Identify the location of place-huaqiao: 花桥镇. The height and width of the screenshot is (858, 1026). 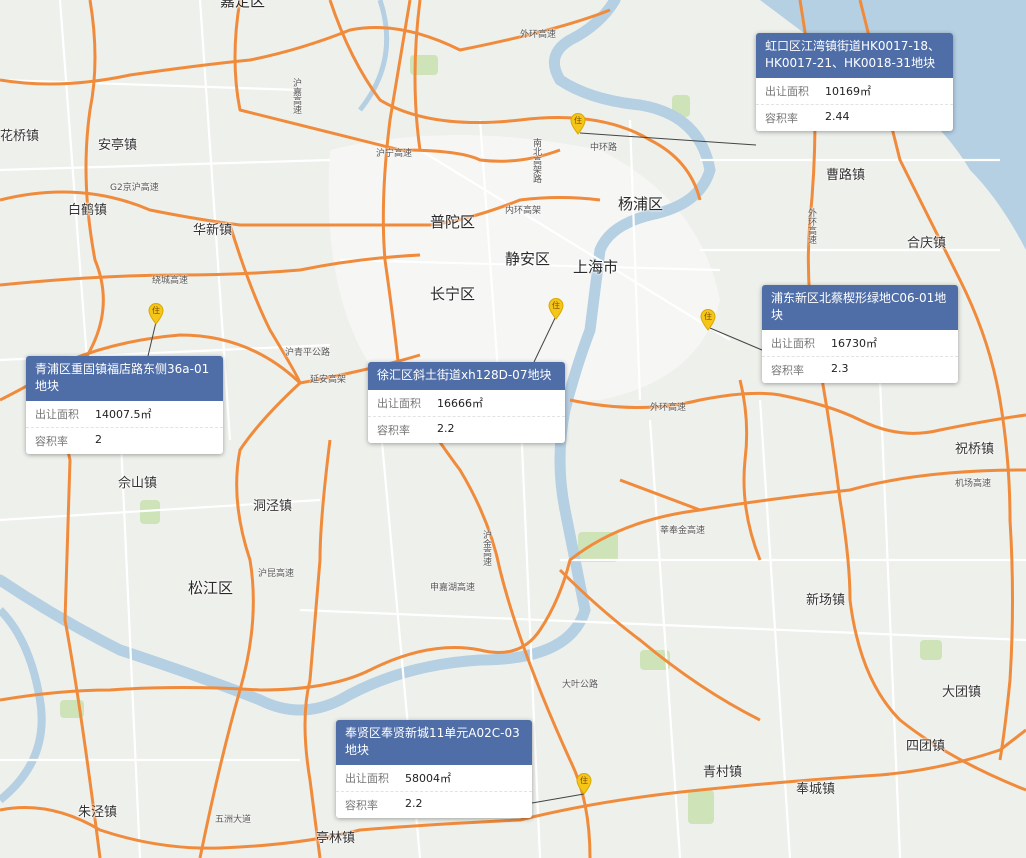
(20, 136).